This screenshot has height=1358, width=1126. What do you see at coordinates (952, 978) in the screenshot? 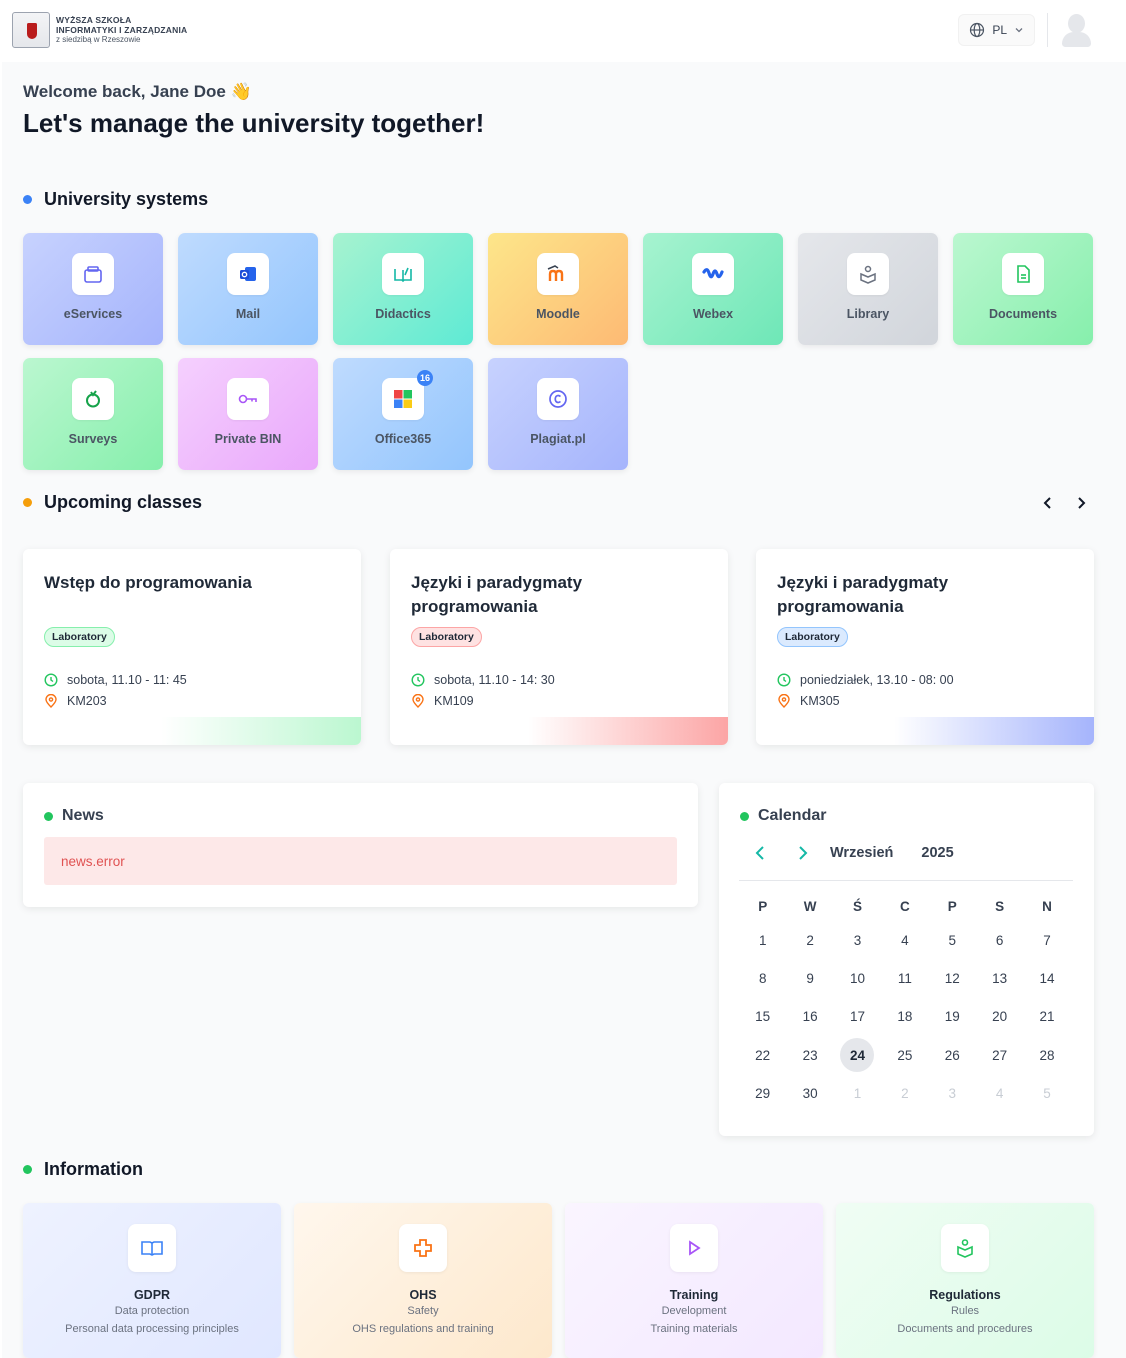
I see `calendar-day: 12` at bounding box center [952, 978].